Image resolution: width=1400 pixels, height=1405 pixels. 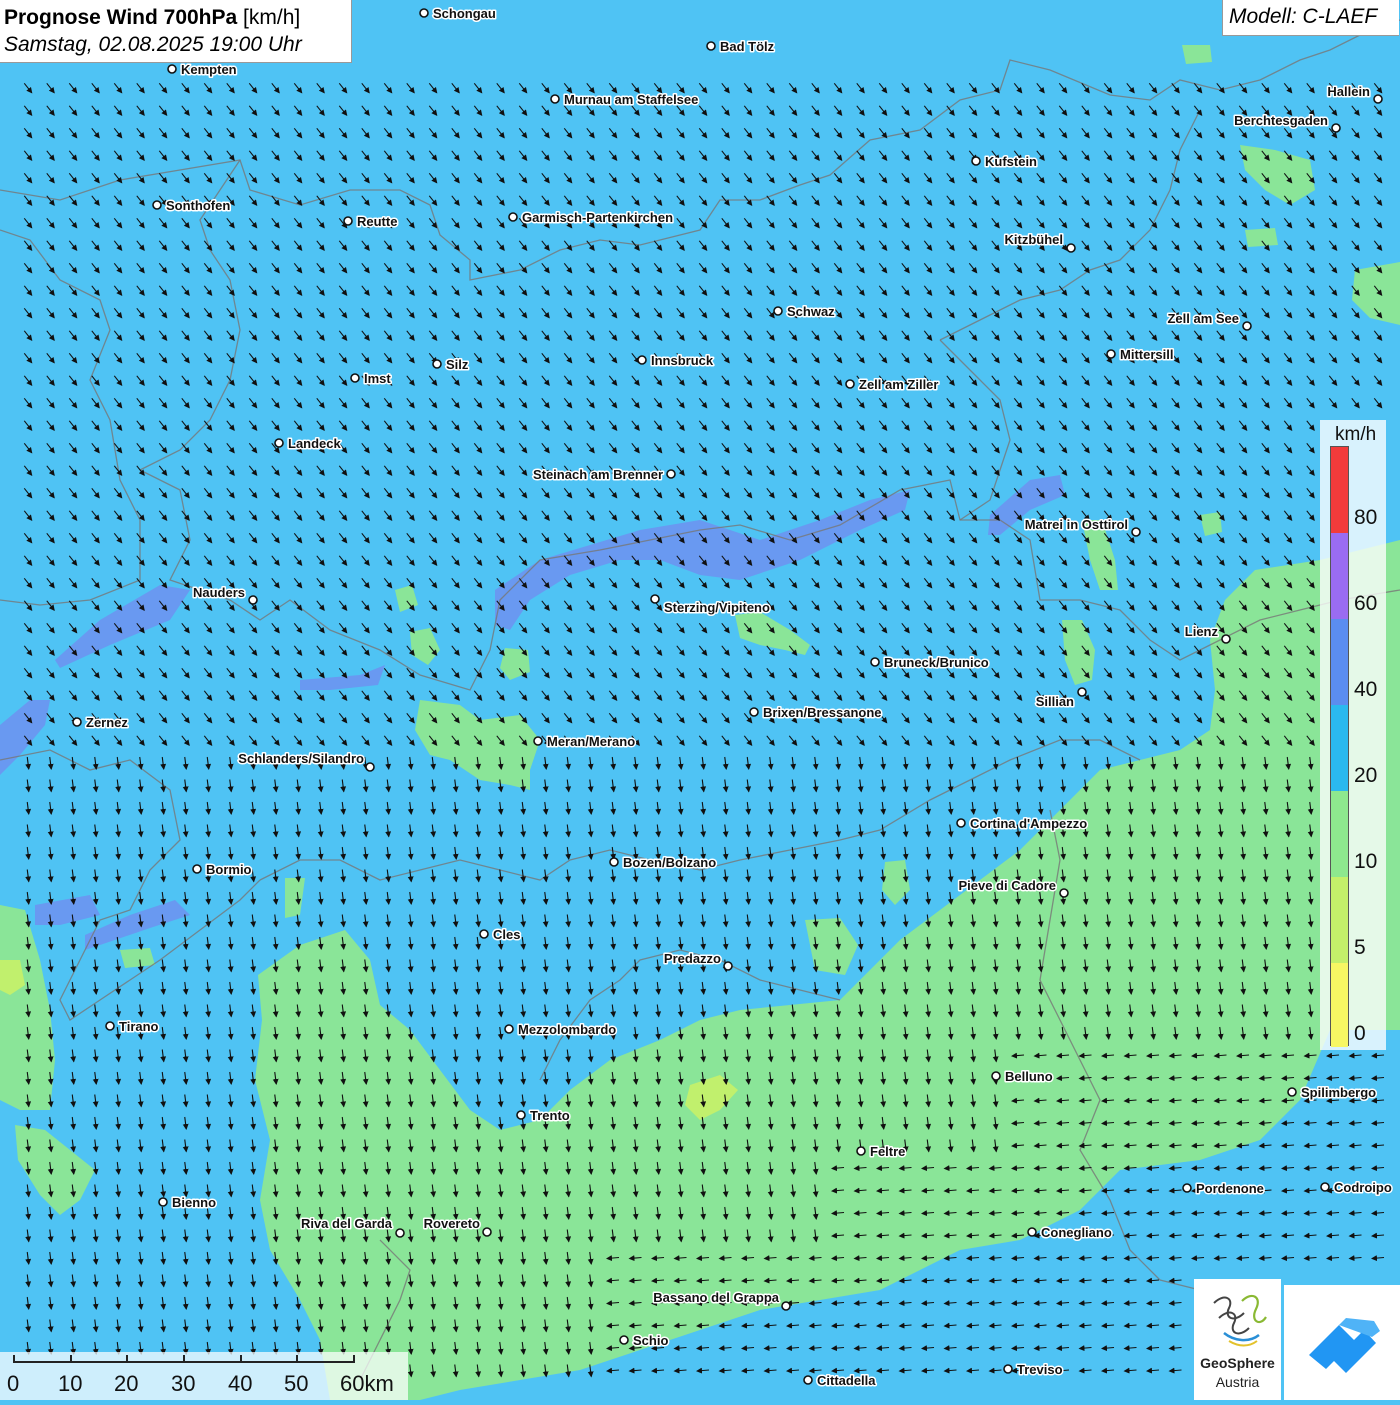 What do you see at coordinates (1034, 239) in the screenshot?
I see `city-label: Kitzbühel` at bounding box center [1034, 239].